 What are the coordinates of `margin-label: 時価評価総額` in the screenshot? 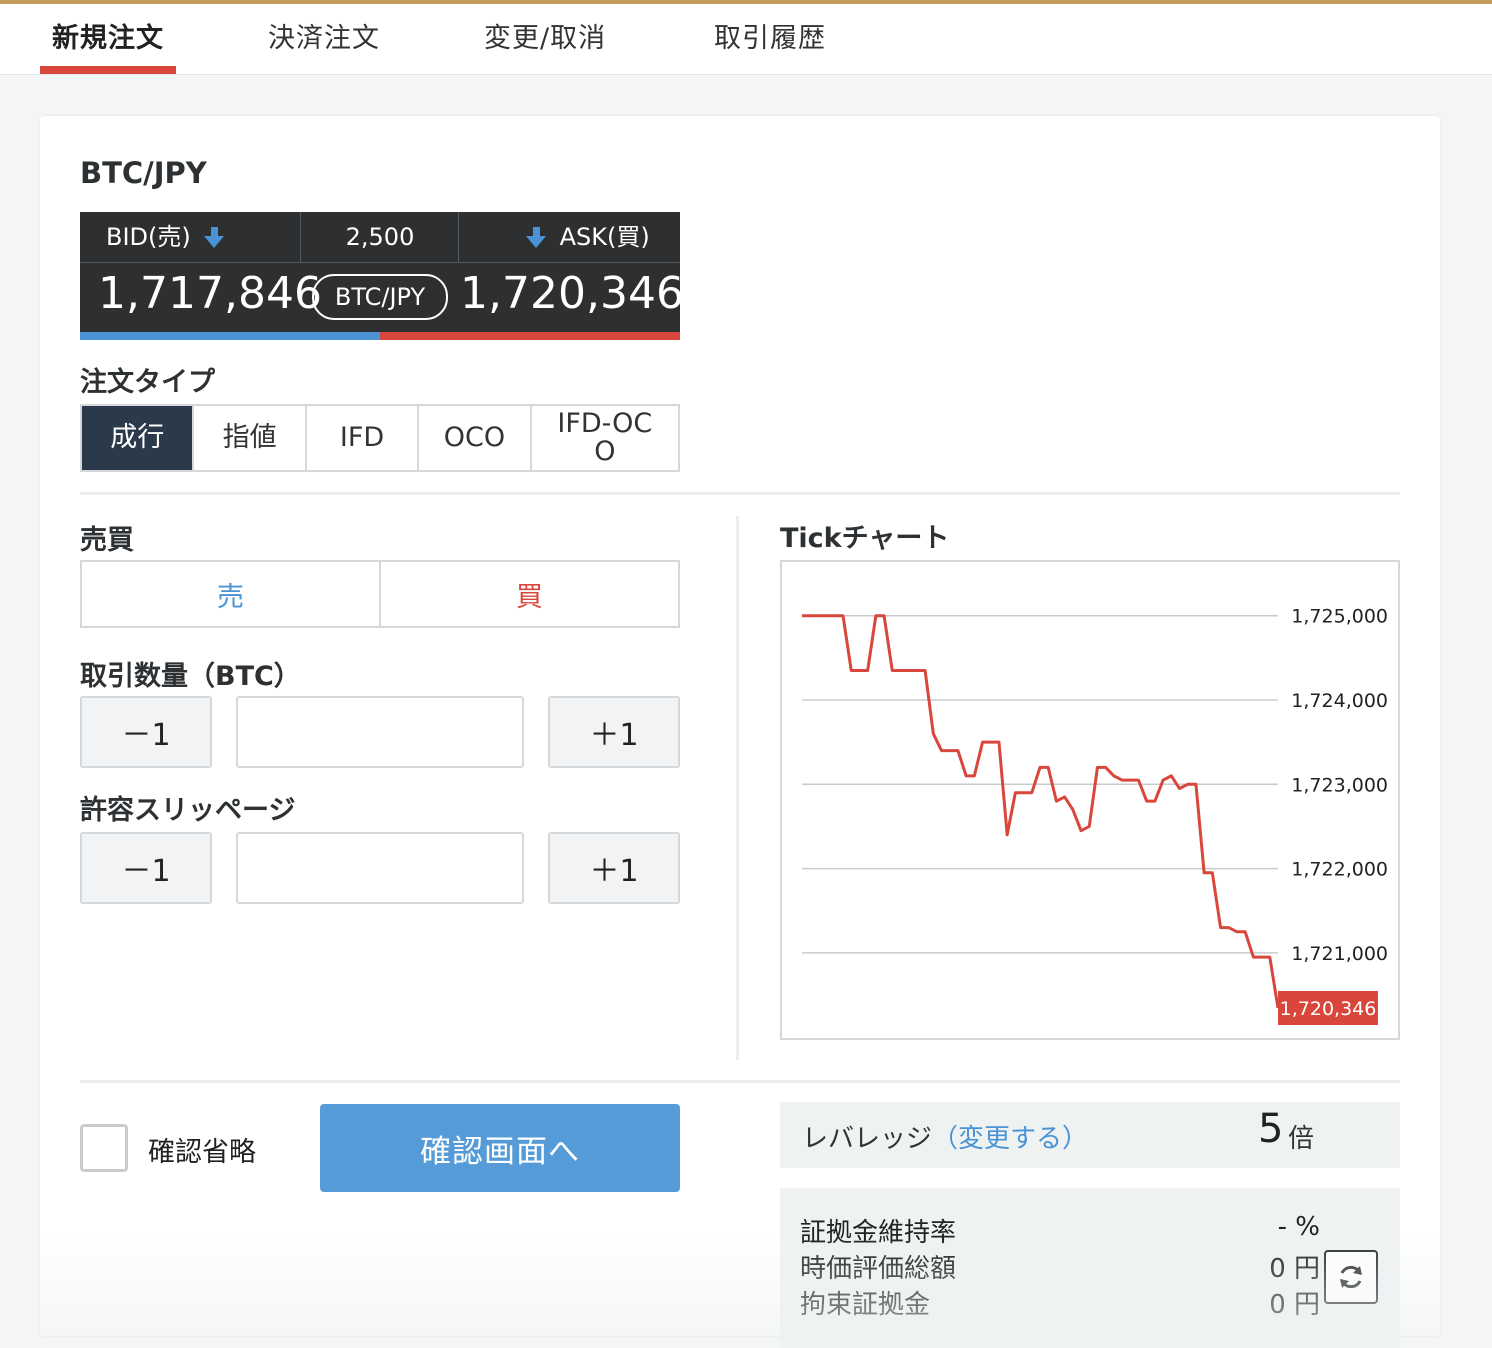 It's located at (878, 1269).